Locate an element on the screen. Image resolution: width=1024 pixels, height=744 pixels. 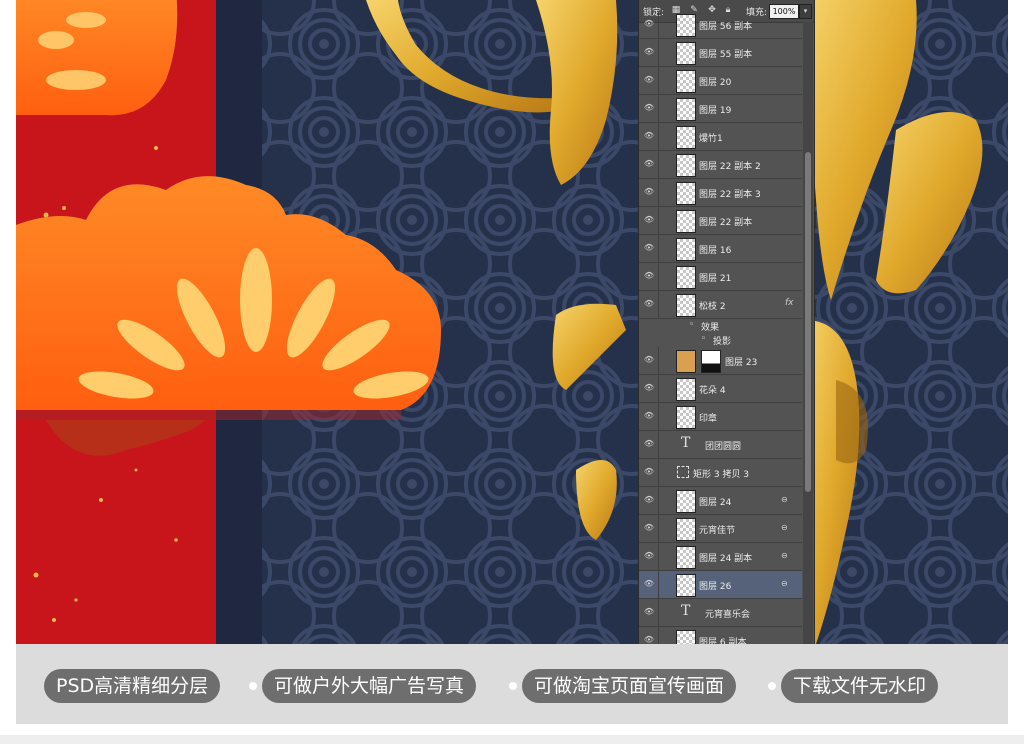
effects-row: ◦ 效果 is located at coordinates (720, 326).